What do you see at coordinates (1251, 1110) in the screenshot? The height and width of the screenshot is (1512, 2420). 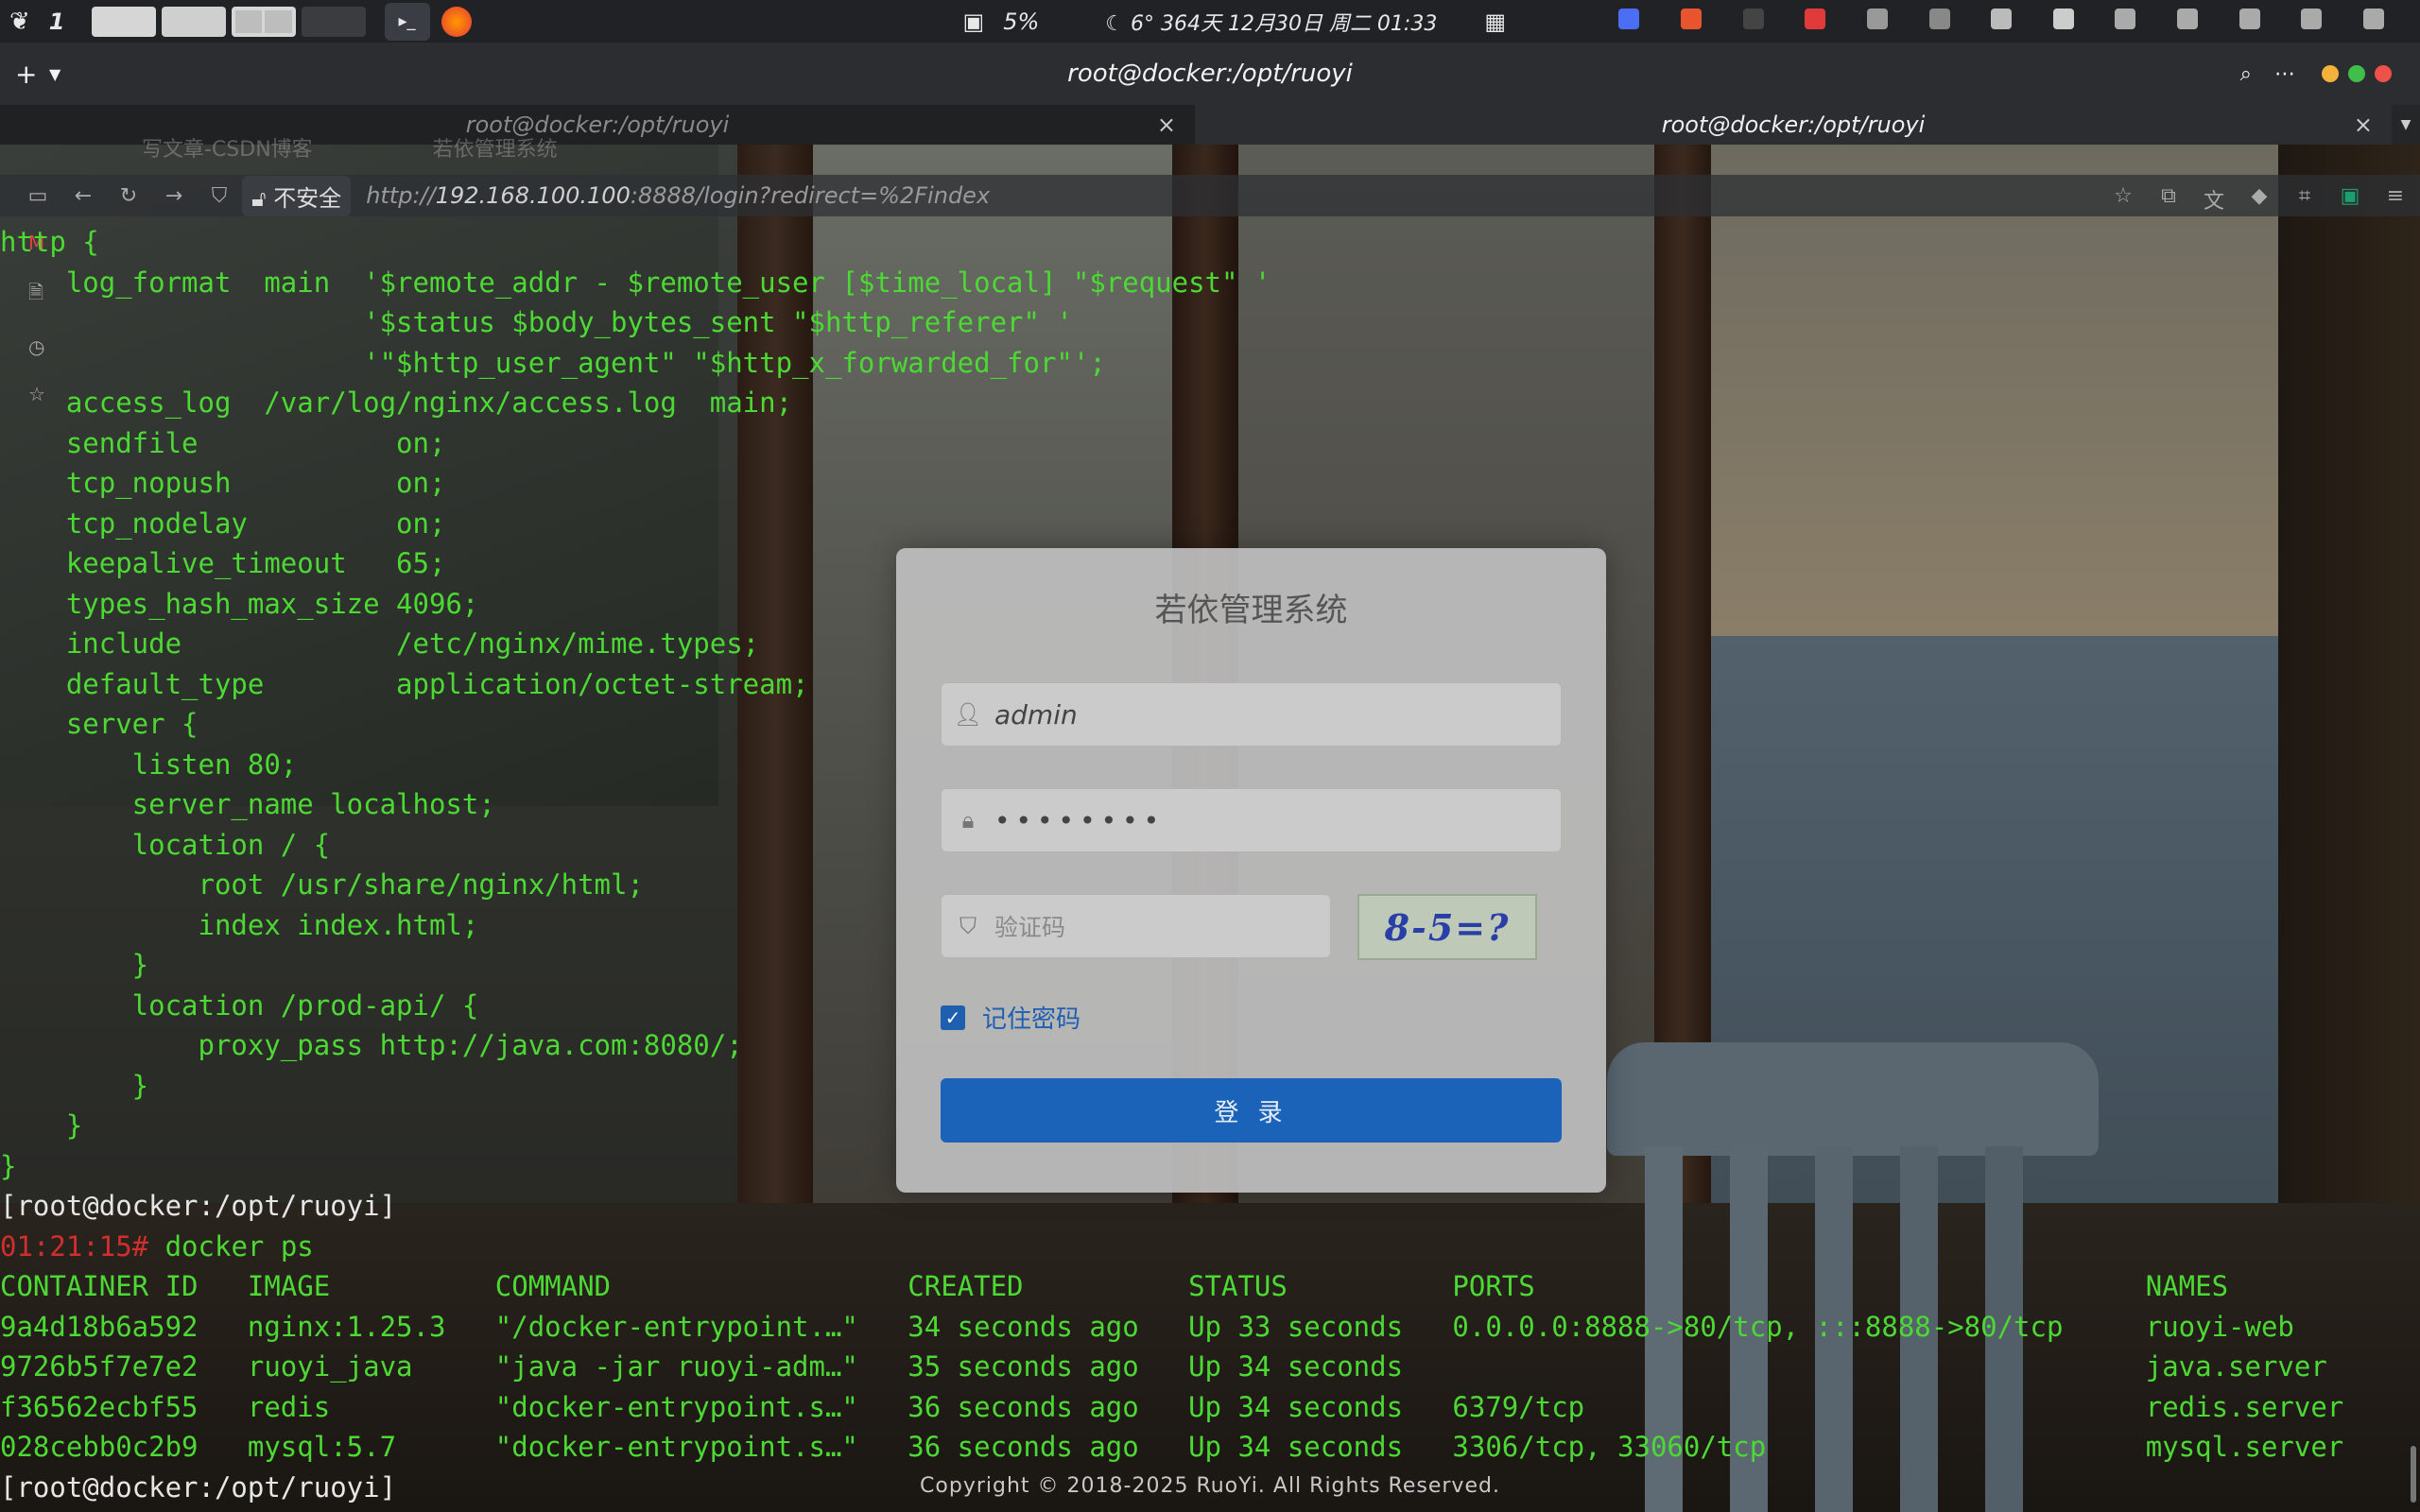 I see `login-button: 登 录` at bounding box center [1251, 1110].